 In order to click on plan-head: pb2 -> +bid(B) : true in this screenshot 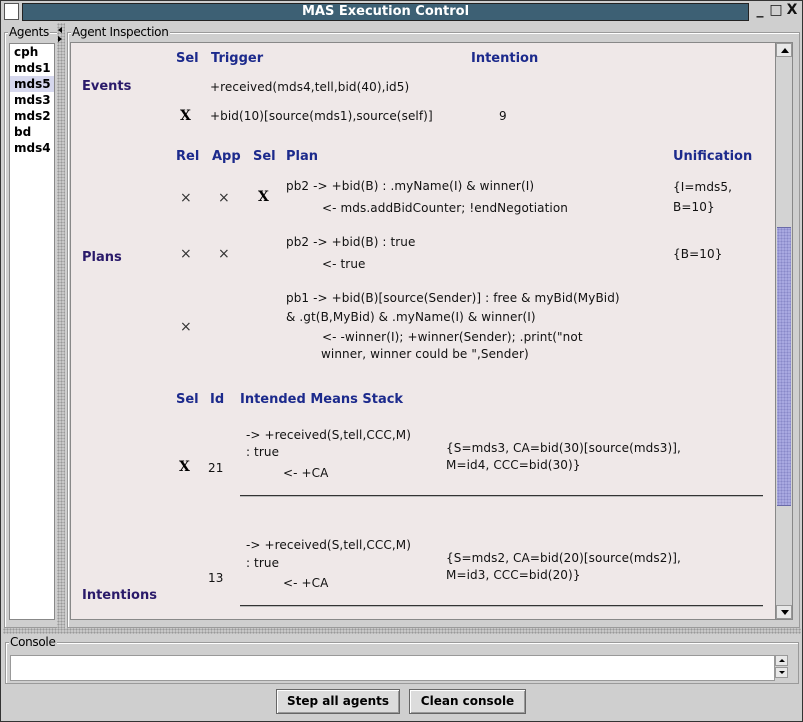, I will do `click(351, 242)`.